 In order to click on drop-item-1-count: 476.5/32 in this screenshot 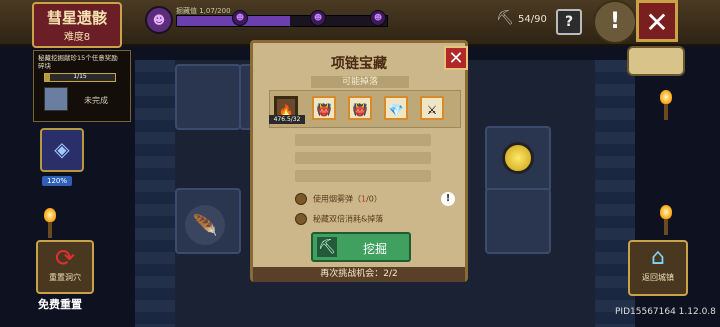, I will do `click(287, 119)`.